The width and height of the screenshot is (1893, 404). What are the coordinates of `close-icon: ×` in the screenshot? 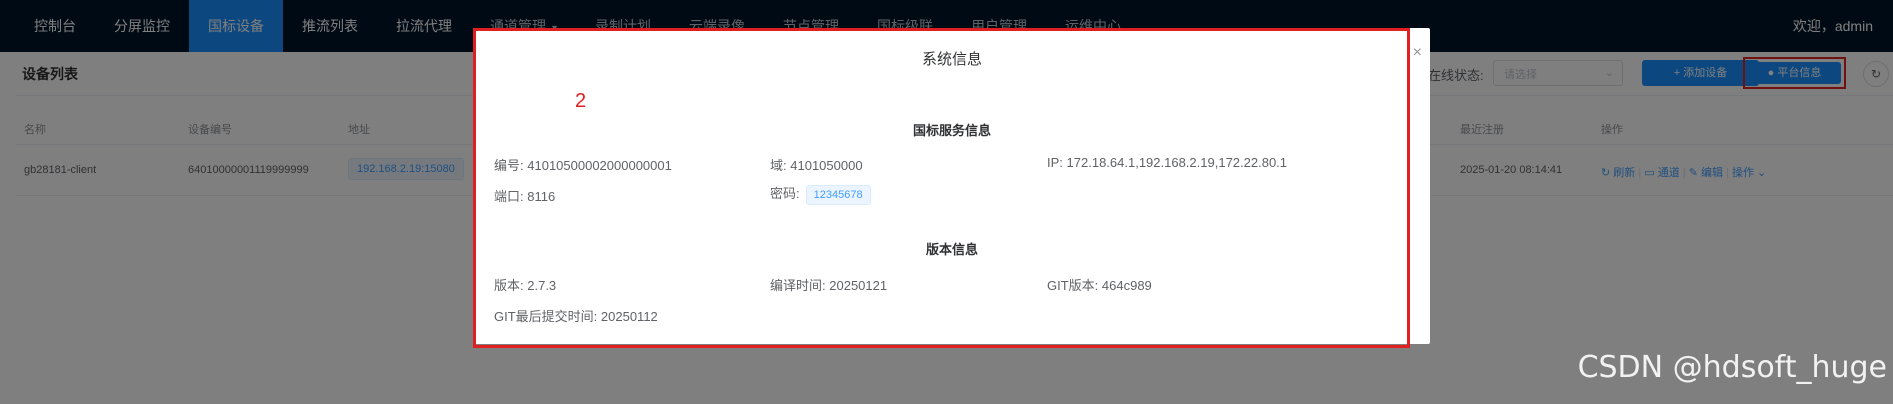 It's located at (1417, 53).